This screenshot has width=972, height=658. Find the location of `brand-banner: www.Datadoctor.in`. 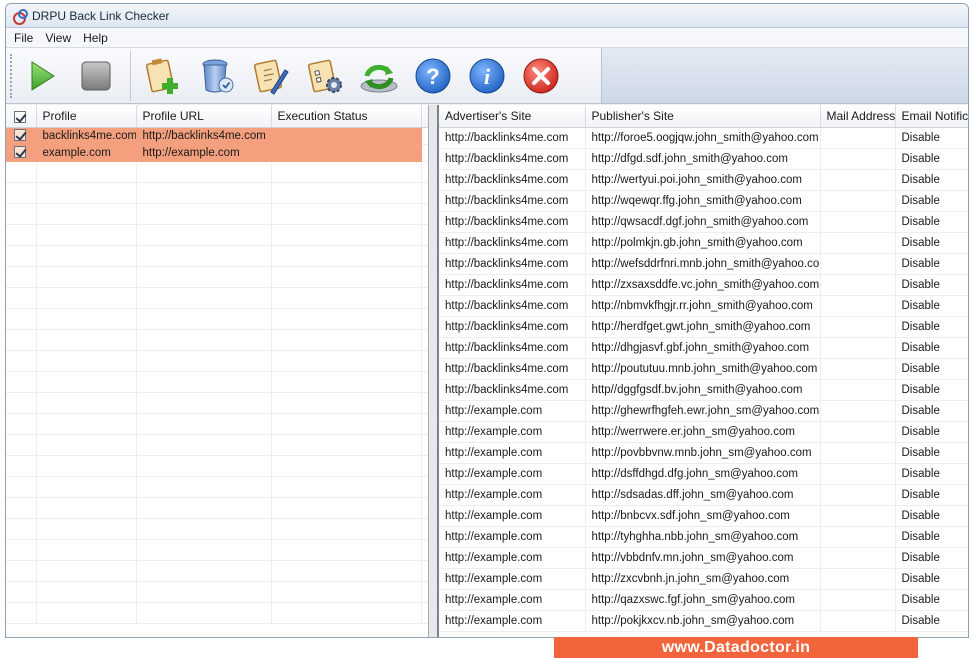

brand-banner: www.Datadoctor.in is located at coordinates (736, 647).